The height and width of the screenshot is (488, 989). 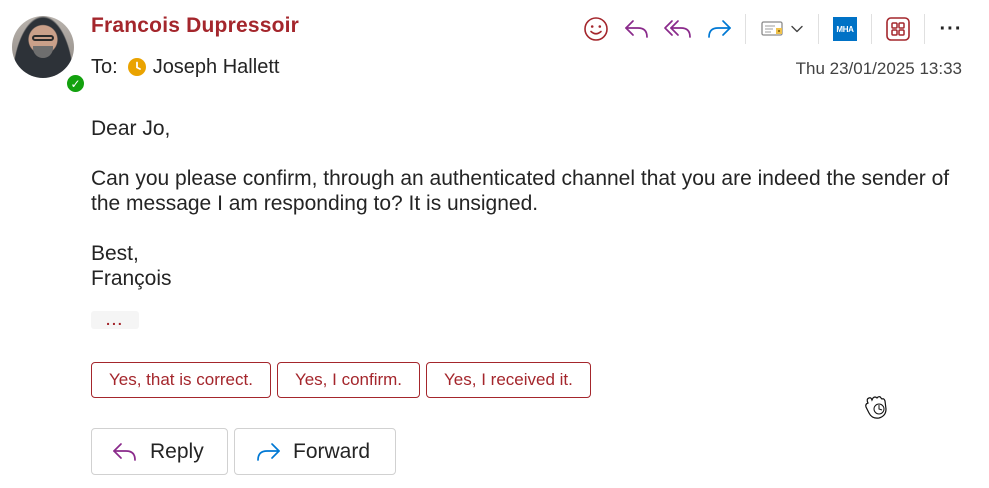 I want to click on reply-actions: Reply Forward, so click(x=243, y=451).